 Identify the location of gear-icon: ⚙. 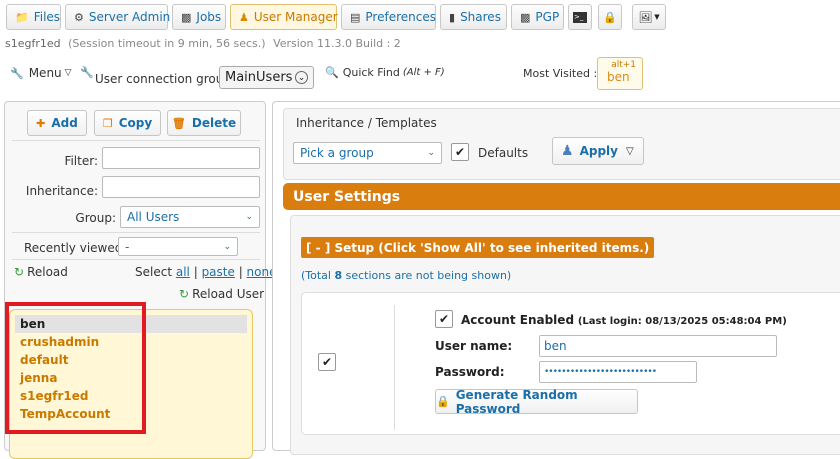
(79, 17).